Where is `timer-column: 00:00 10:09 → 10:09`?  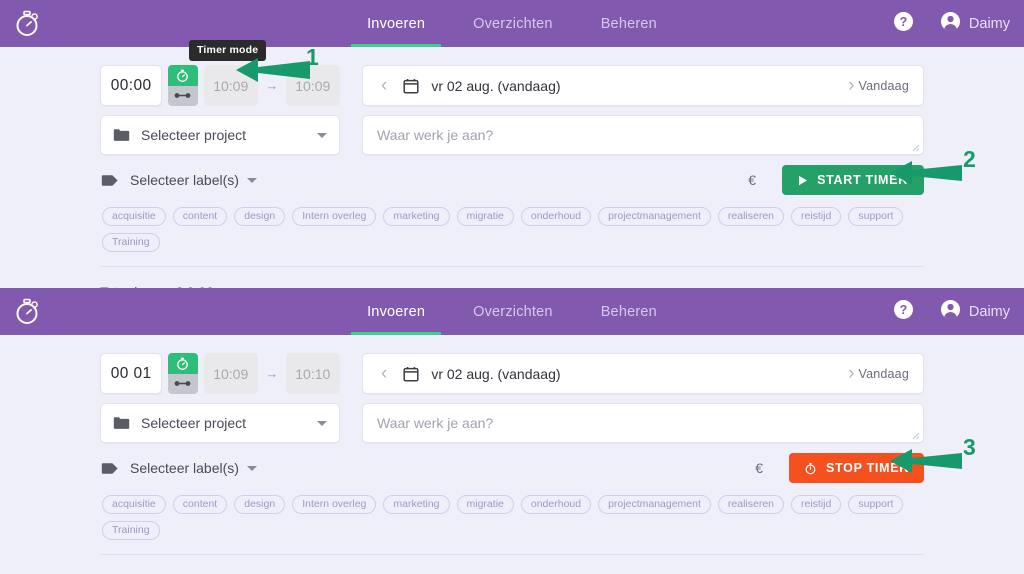 timer-column: 00:00 10:09 → 10:09 is located at coordinates (220, 85).